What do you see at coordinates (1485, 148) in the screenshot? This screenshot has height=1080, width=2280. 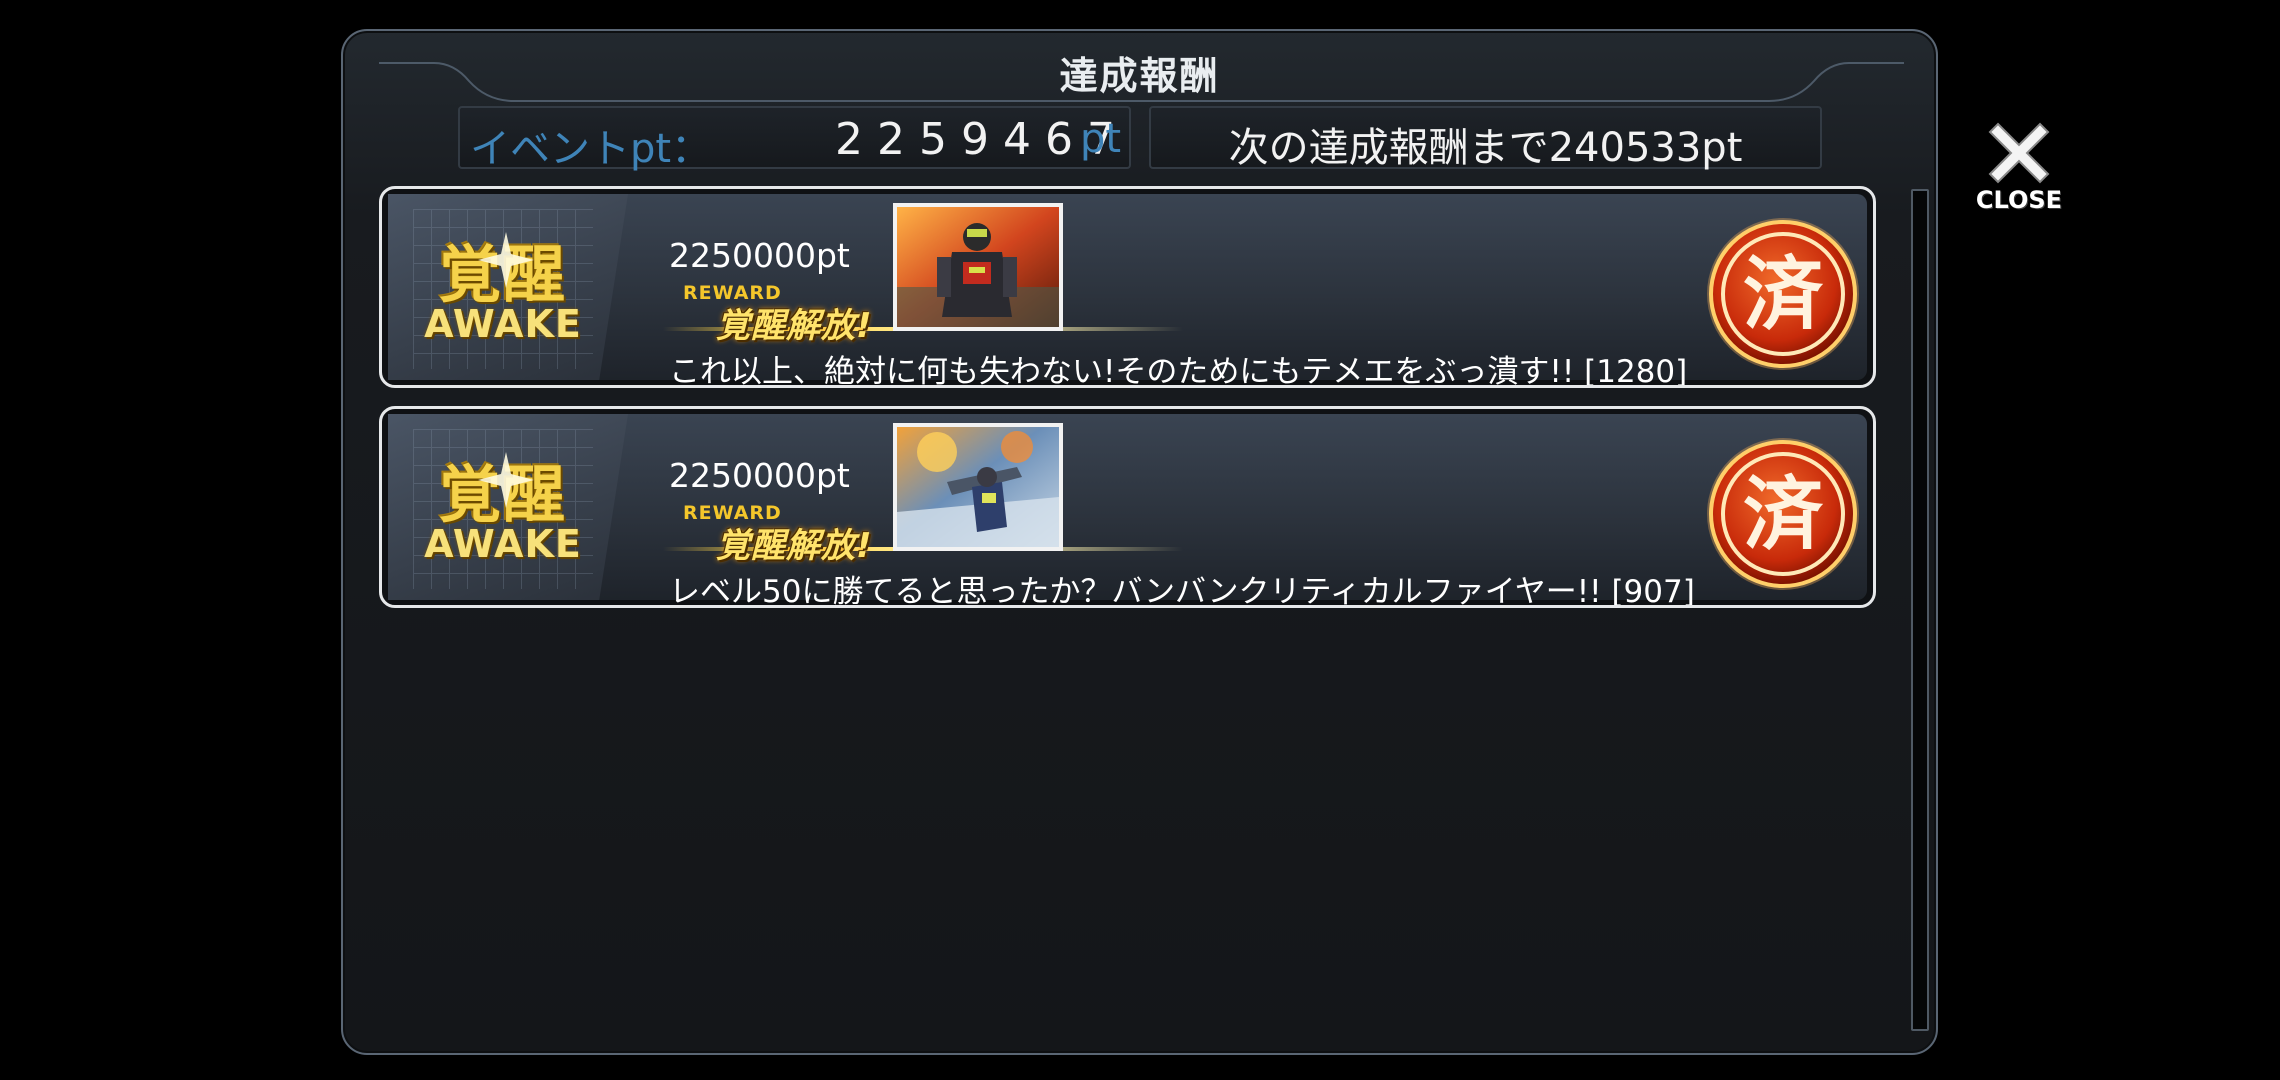 I see `next-reward-text: 次の達成報酬まで240533pt` at bounding box center [1485, 148].